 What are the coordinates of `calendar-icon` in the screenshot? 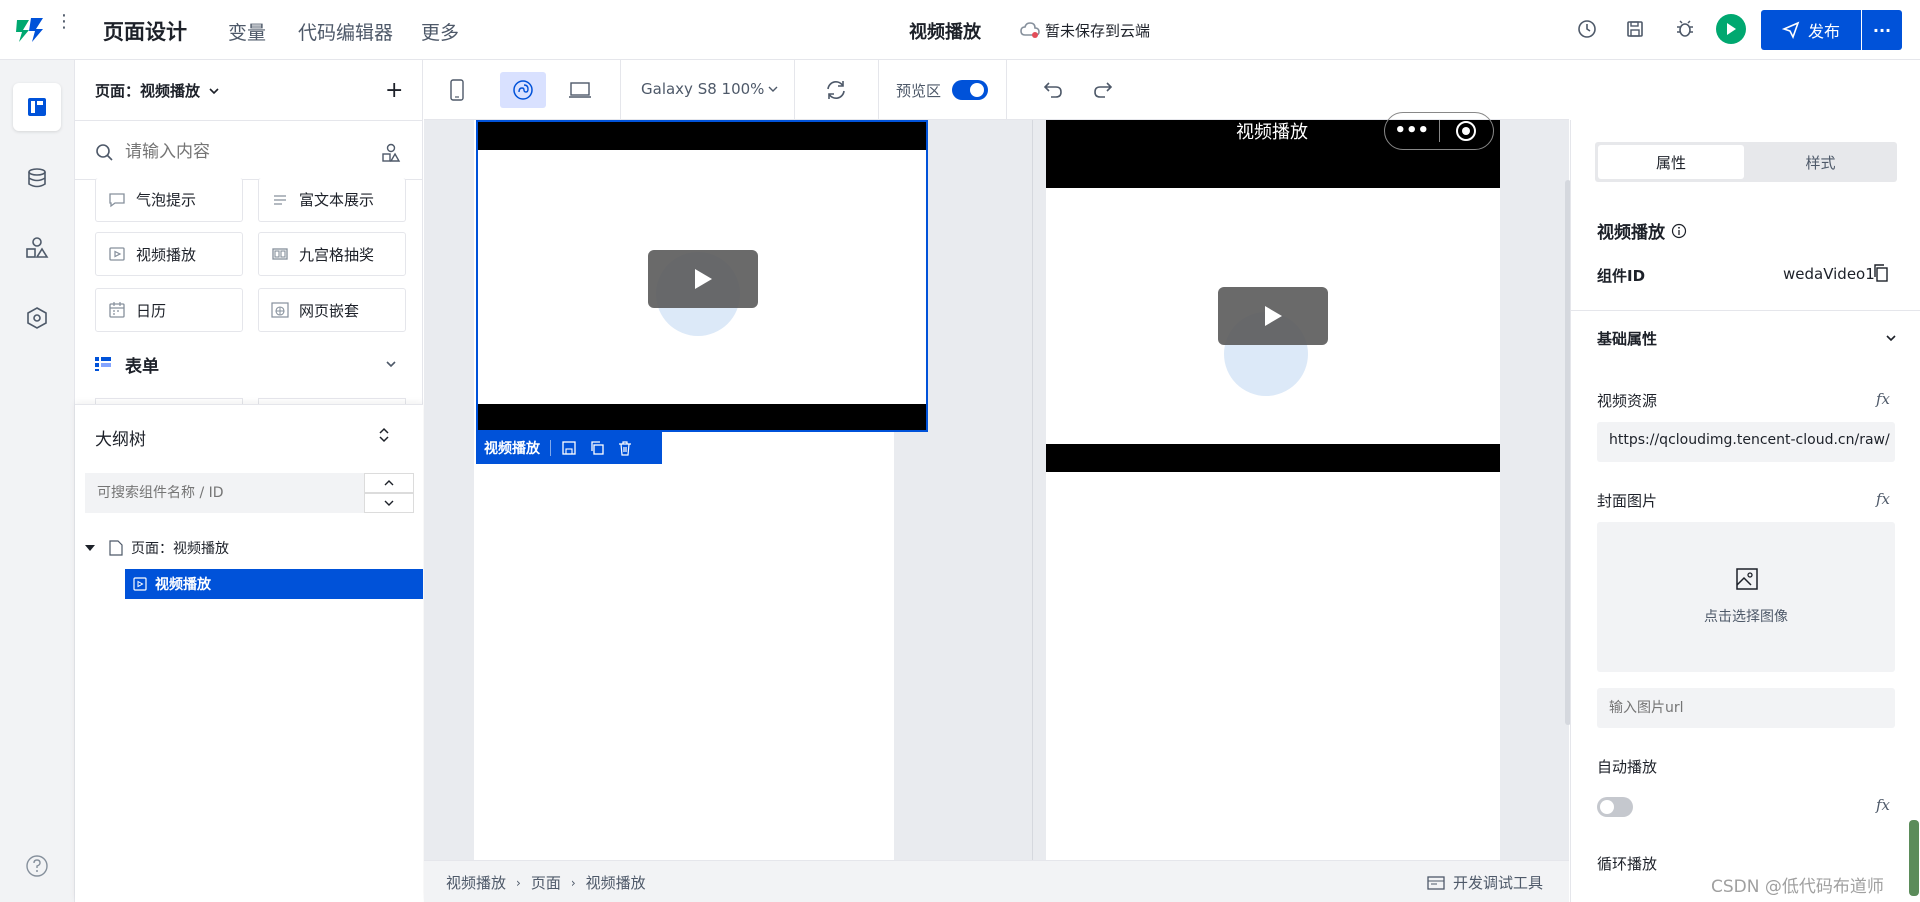 It's located at (117, 310).